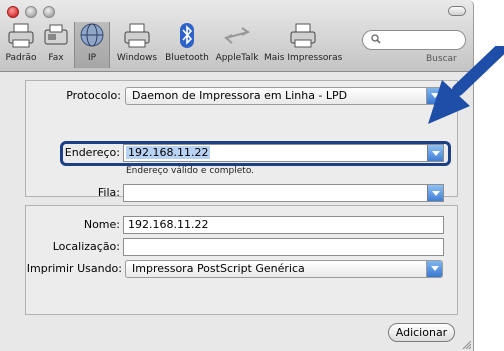  I want to click on ip-globe-icon, so click(92, 36).